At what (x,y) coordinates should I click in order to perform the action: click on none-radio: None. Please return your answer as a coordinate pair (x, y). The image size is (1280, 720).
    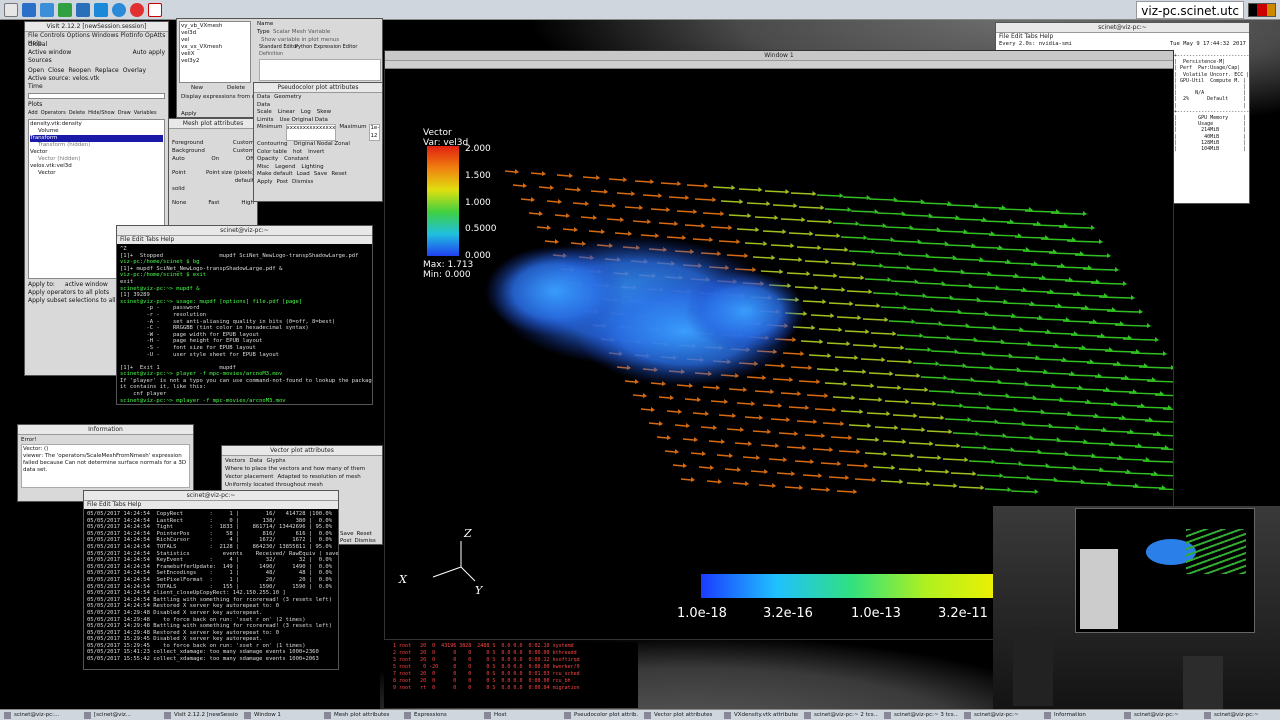
    Looking at the image, I should click on (179, 203).